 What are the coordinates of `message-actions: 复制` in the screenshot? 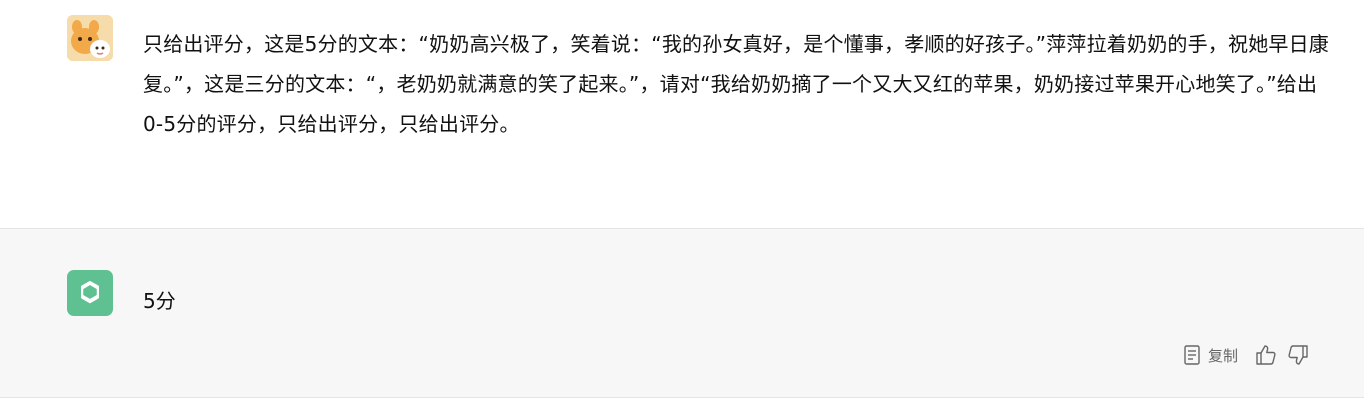 It's located at (1246, 355).